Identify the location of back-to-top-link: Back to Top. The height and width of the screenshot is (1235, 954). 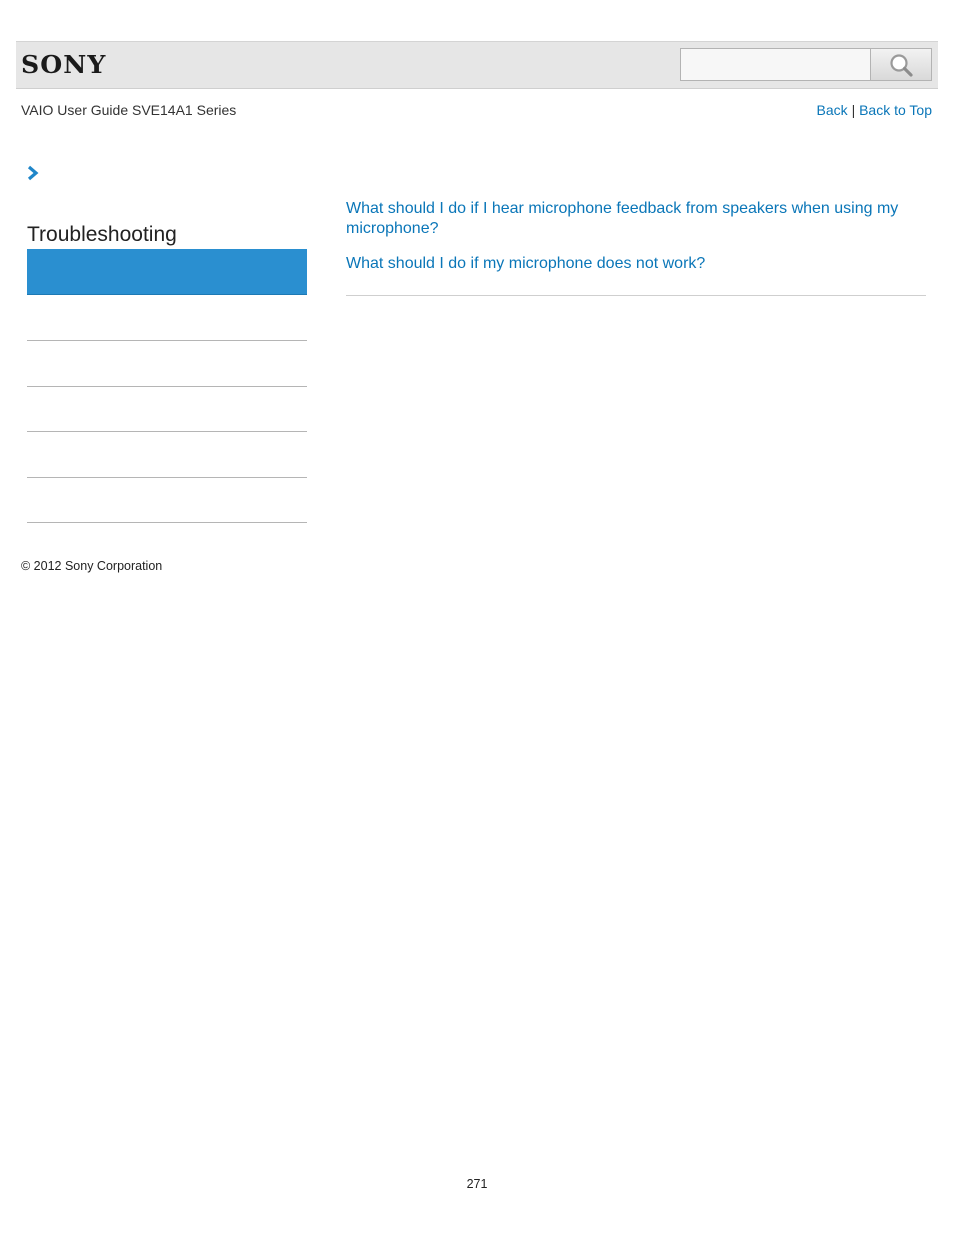
(895, 110).